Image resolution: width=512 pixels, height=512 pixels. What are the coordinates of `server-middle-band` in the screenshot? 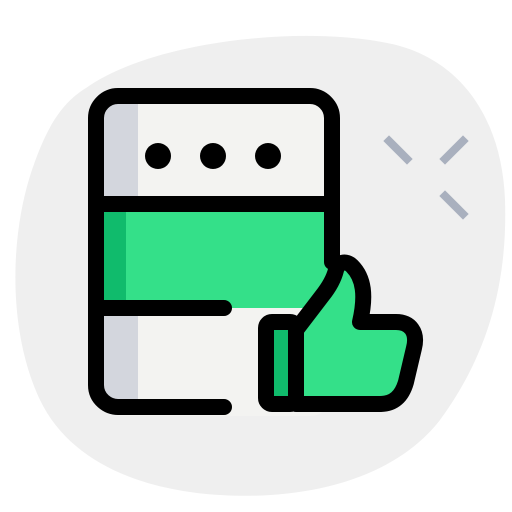 It's located at (214, 256).